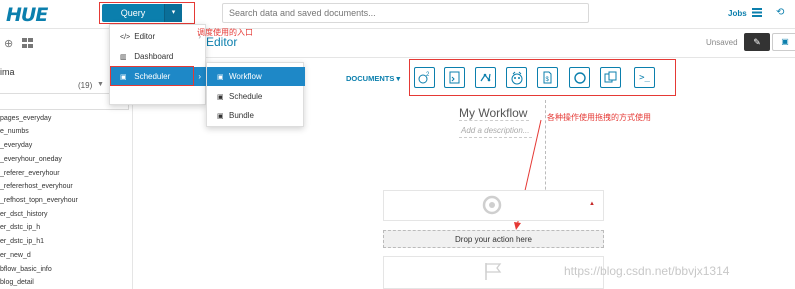 The image size is (795, 289). I want to click on caret-up-icon: ▲, so click(592, 204).